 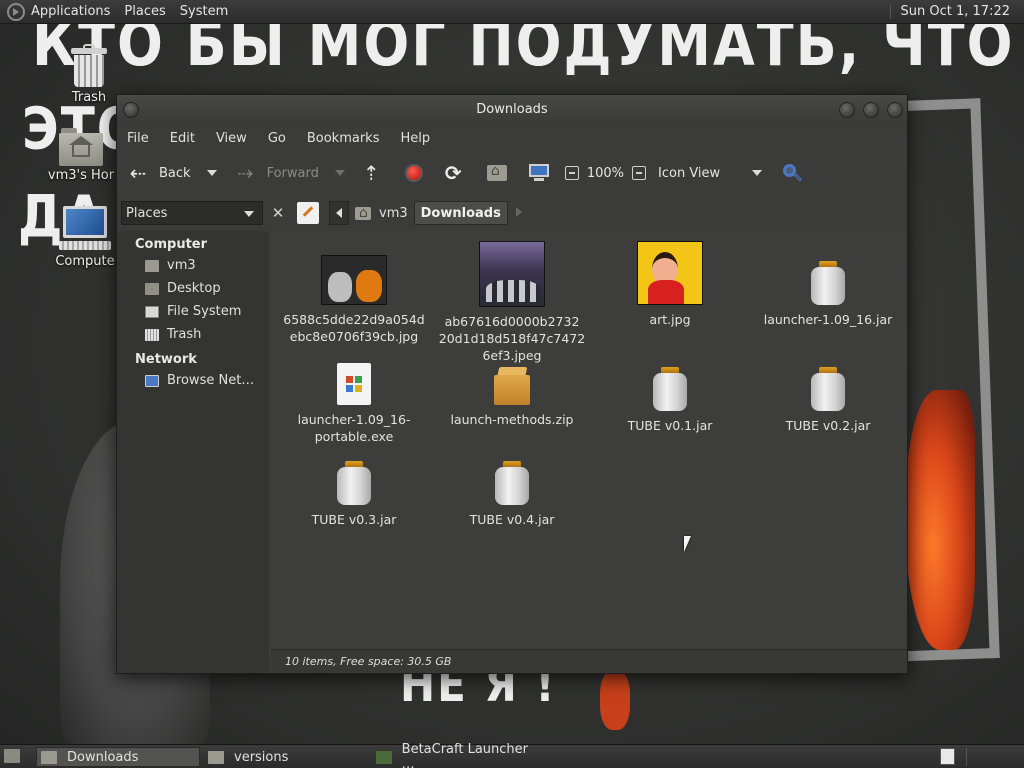 I want to click on forward-label: Forward, so click(x=292, y=173).